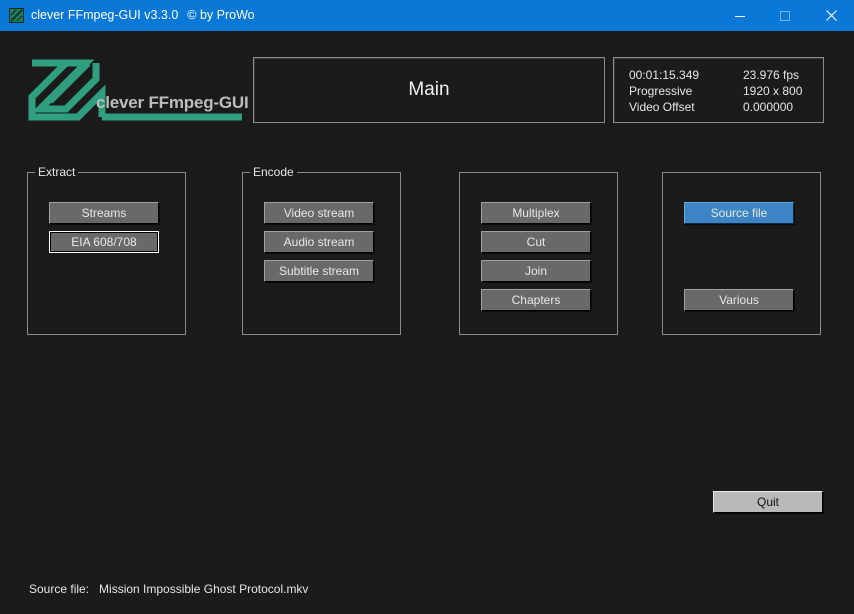  I want to click on window-title: clever FFmpeg-GUI v3.3.0 © by ProWo, so click(143, 15).